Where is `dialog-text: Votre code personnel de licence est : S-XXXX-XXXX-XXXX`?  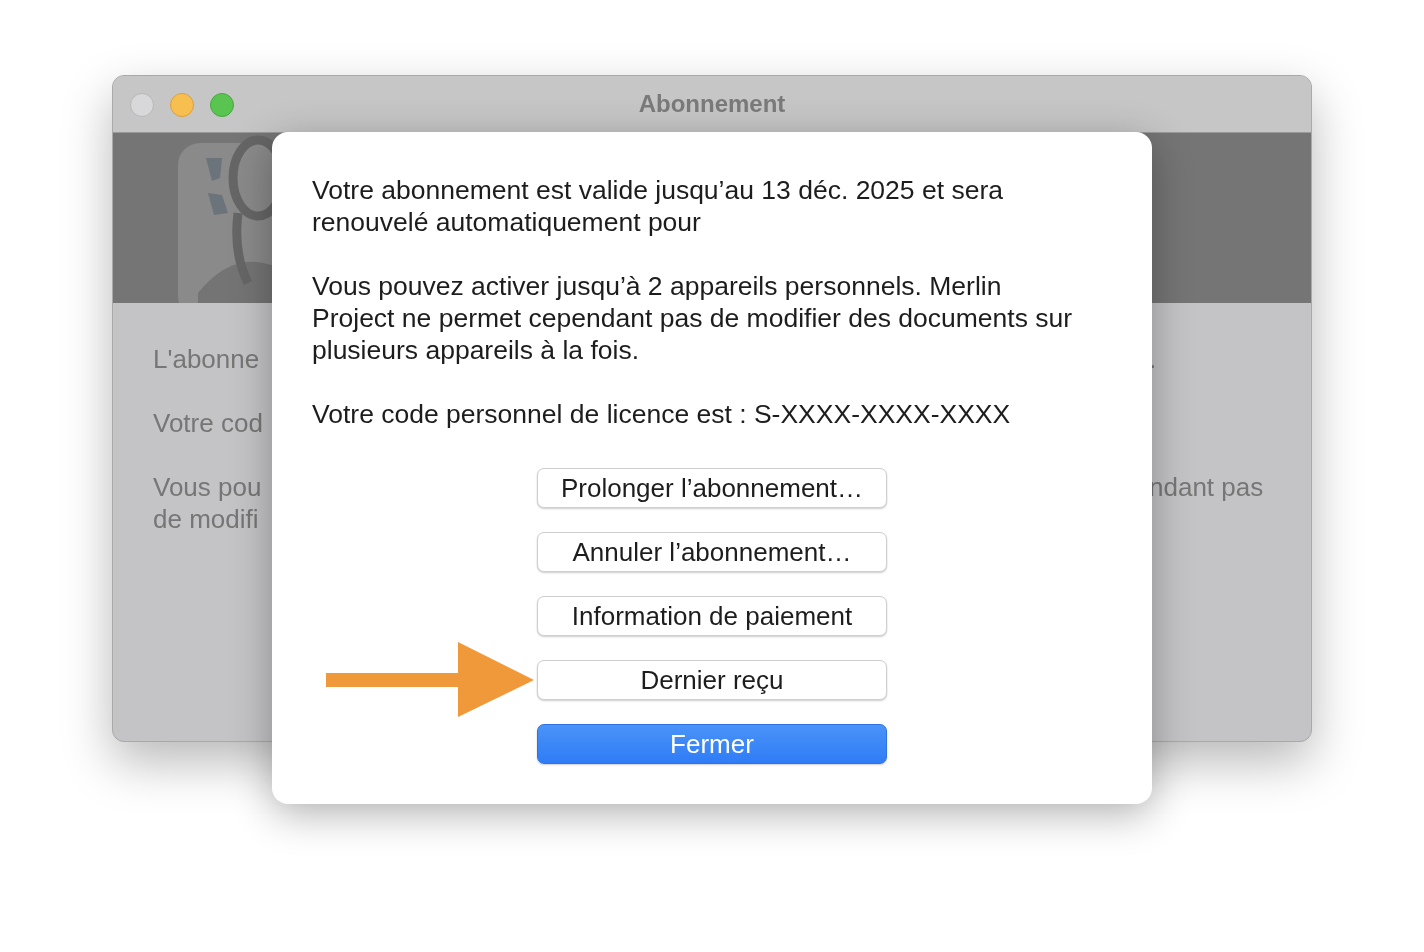 dialog-text: Votre code personnel de licence est : S-XXXX-XXXX-XXXX is located at coordinates (662, 414).